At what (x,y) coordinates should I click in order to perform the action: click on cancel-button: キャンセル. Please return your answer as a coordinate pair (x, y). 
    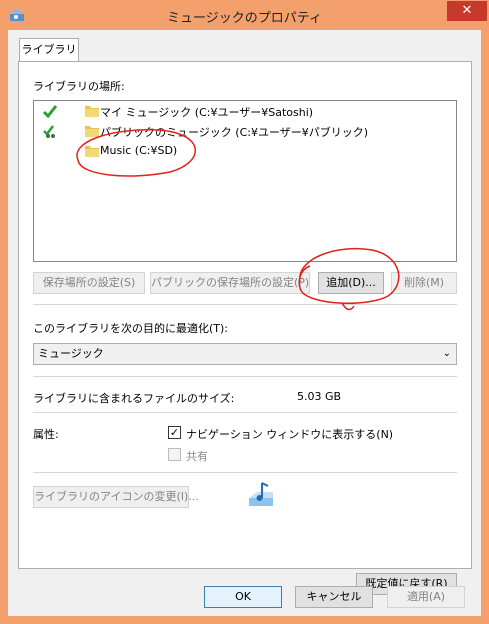
    Looking at the image, I should click on (334, 597).